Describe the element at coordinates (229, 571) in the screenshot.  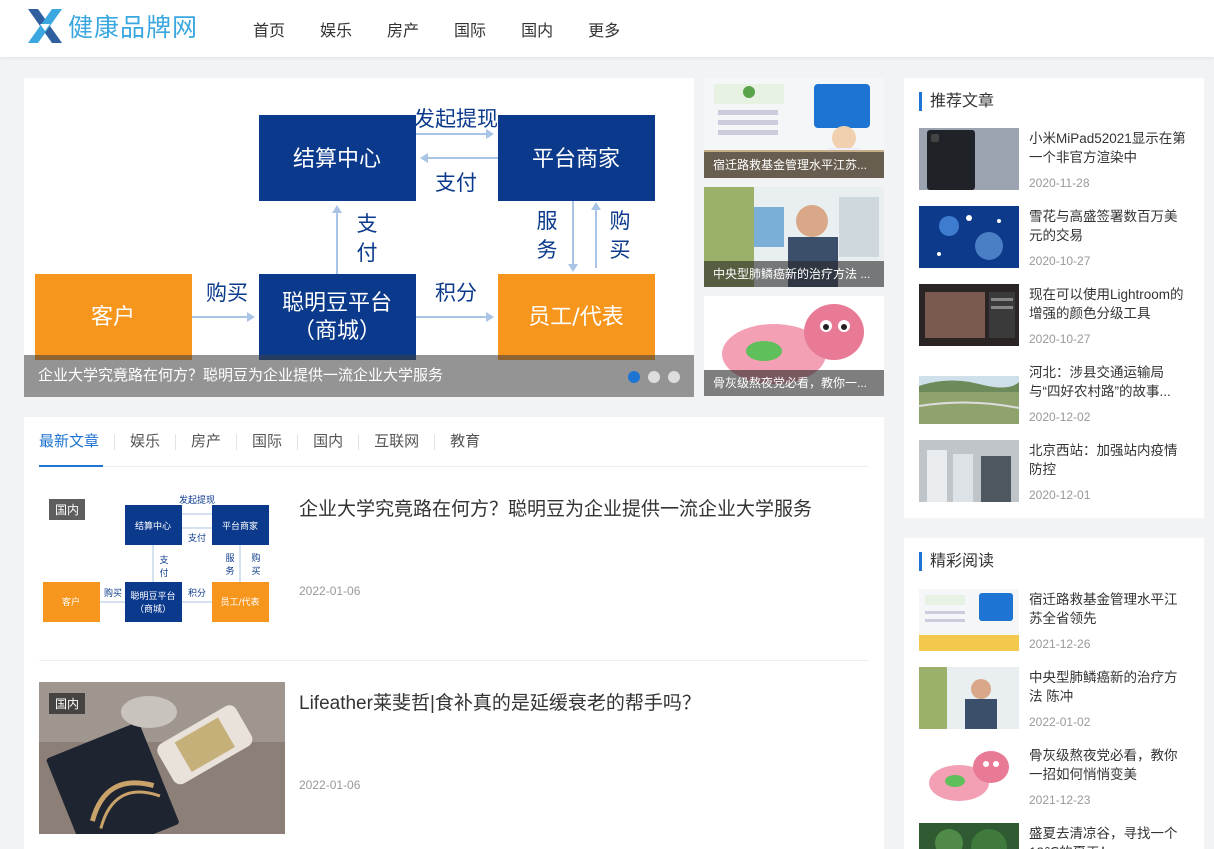
I see `svg-text: 务` at that location.